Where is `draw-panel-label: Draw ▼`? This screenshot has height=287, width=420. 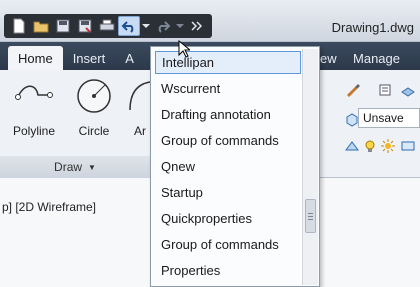
draw-panel-label: Draw ▼ is located at coordinates (75, 167).